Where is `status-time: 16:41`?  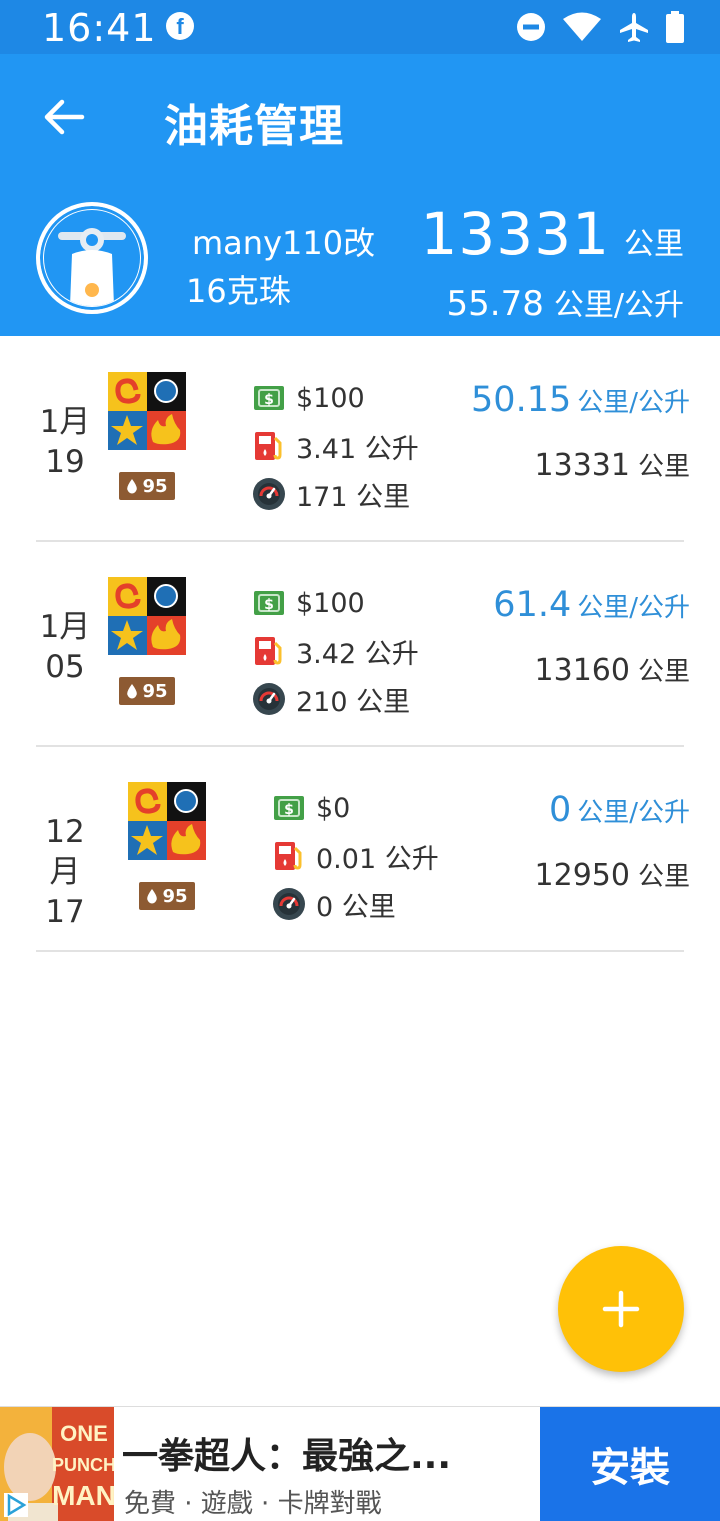 status-time: 16:41 is located at coordinates (99, 28).